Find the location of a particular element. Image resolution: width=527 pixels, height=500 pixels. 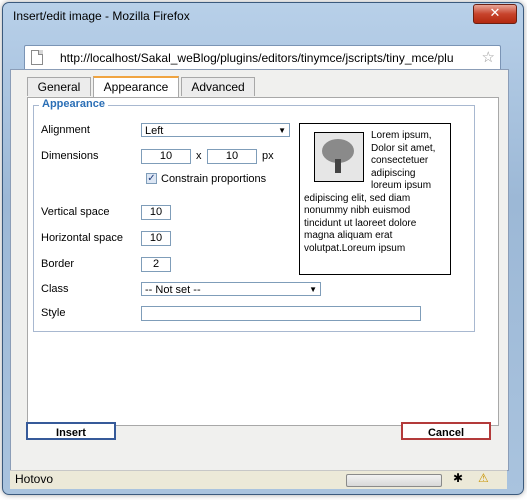

bookmark-star-icon: ☆ is located at coordinates (488, 57).